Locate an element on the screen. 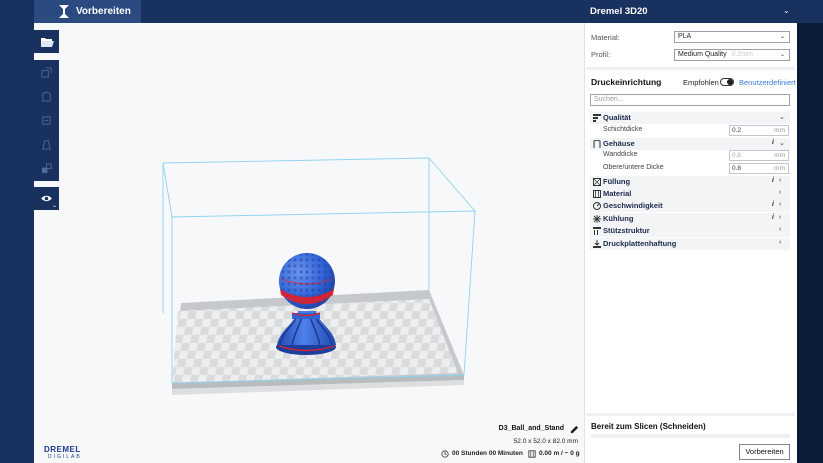 This screenshot has height=463, width=823. category-shell: Gehäuse i ⌄ is located at coordinates (690, 144).